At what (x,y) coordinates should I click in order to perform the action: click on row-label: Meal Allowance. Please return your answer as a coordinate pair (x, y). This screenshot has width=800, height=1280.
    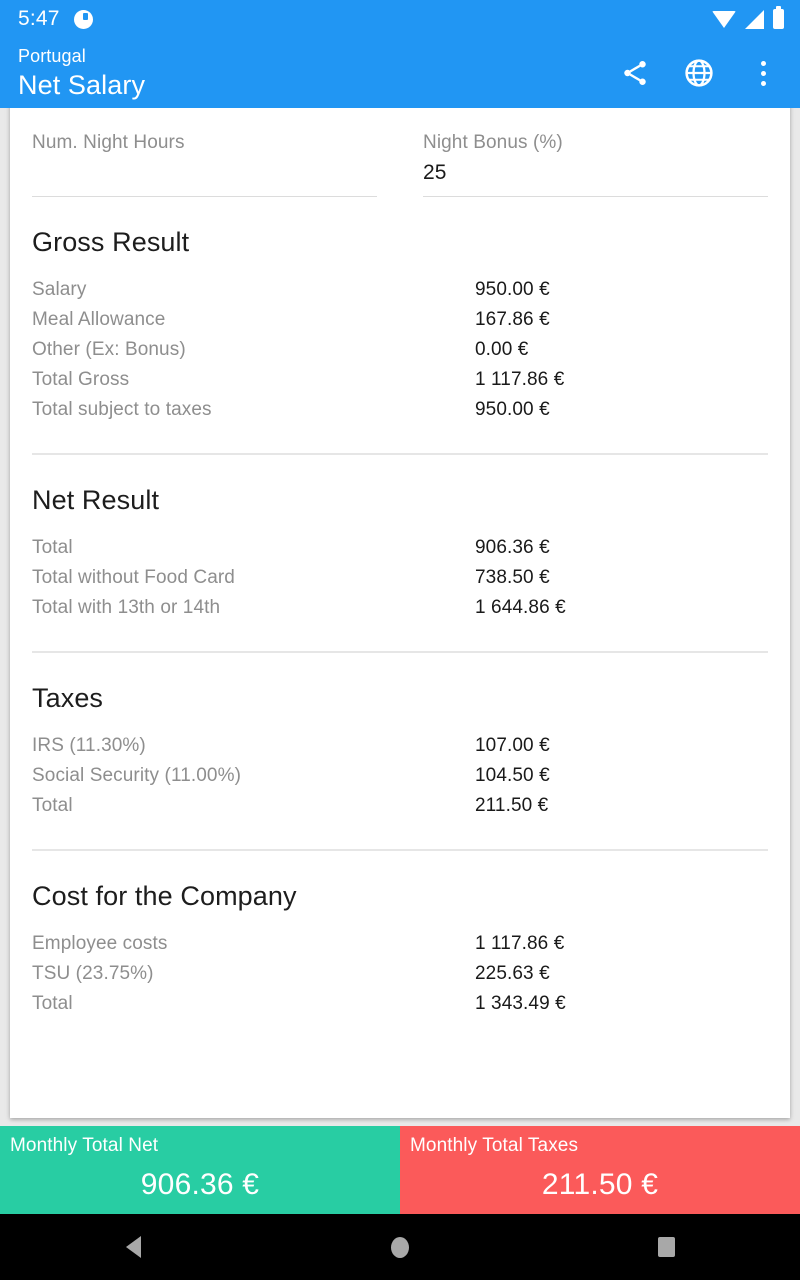
    Looking at the image, I should click on (99, 319).